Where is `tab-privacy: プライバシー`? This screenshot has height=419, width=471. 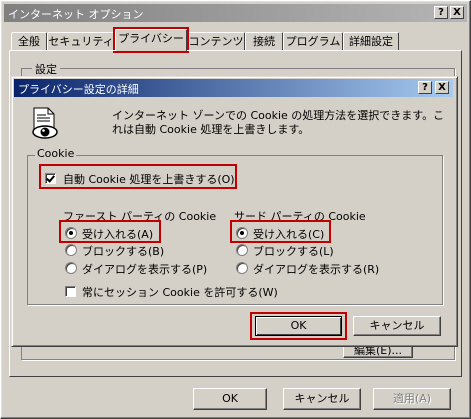 tab-privacy: プライバシー is located at coordinates (151, 40).